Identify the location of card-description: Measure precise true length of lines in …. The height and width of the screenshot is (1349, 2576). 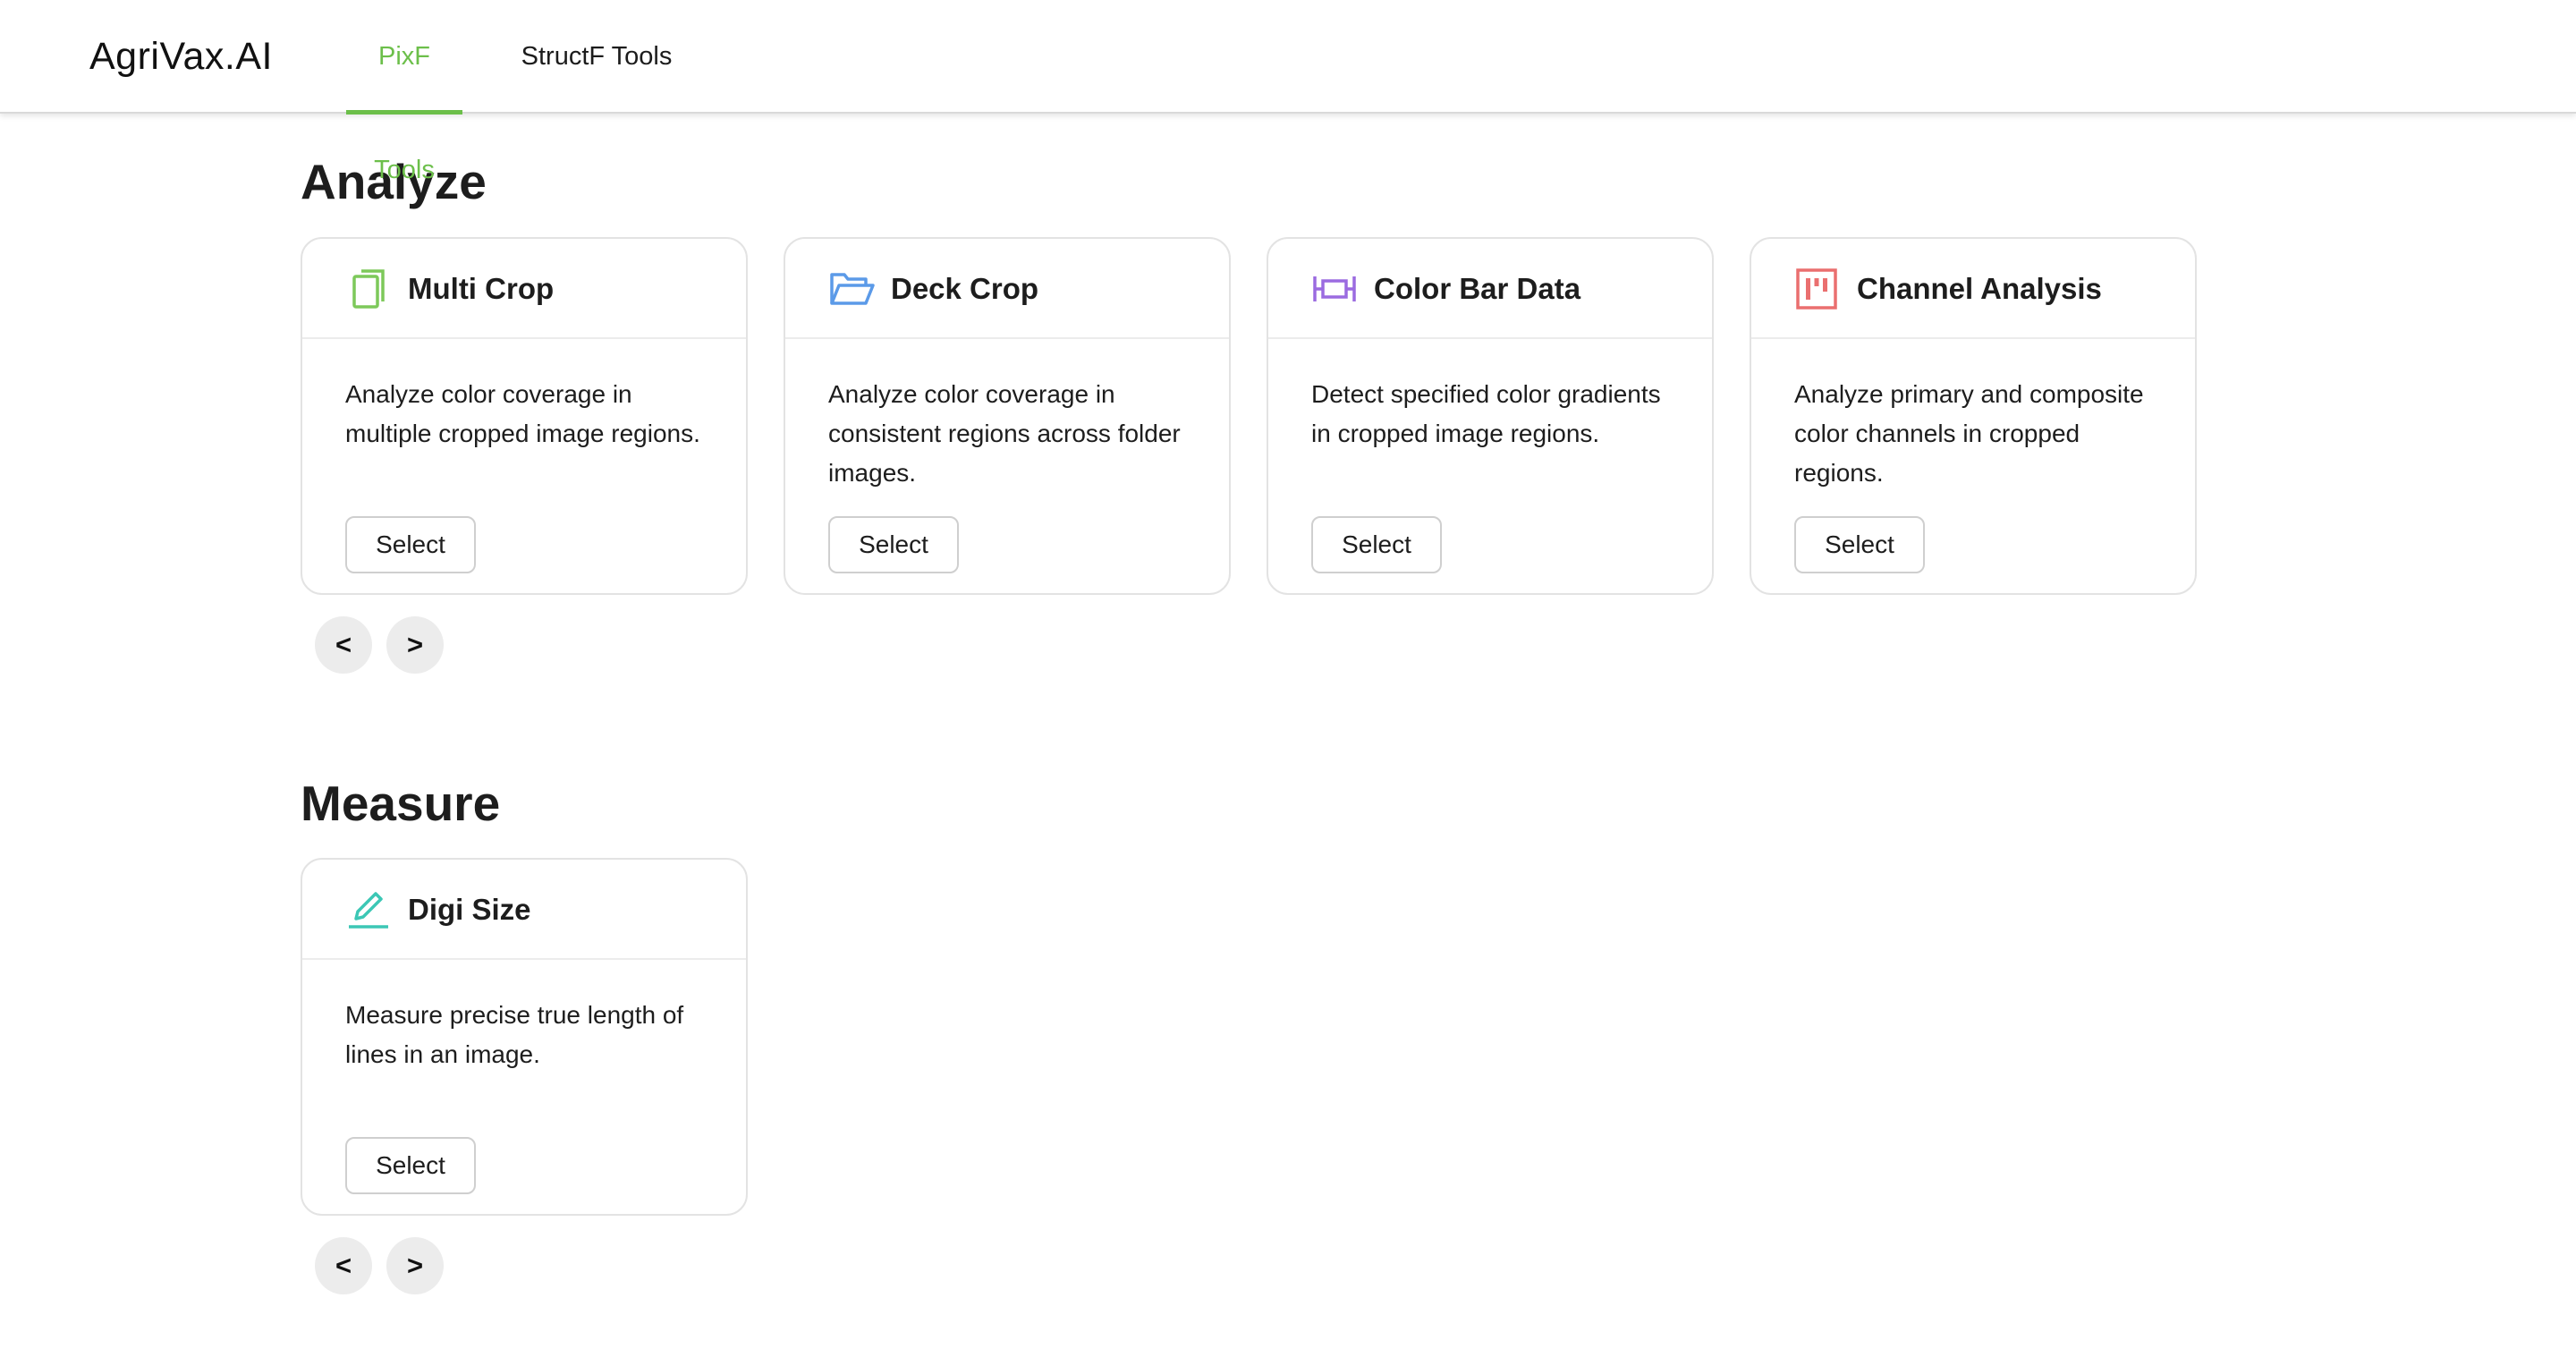
(514, 1034).